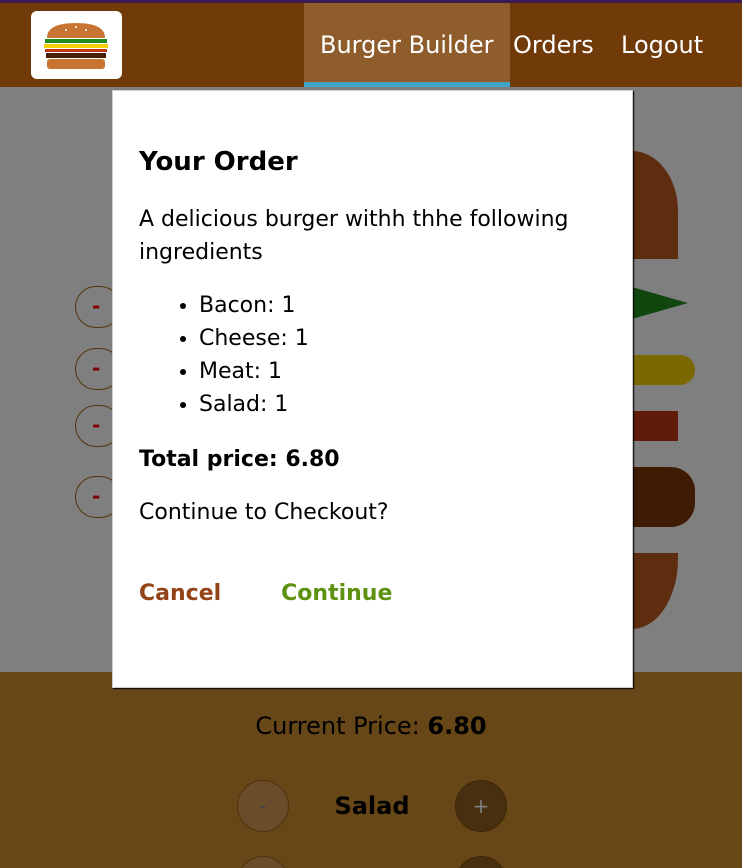 Image resolution: width=742 pixels, height=868 pixels. I want to click on ingredient-cheese: Cheese: 1, so click(402, 338).